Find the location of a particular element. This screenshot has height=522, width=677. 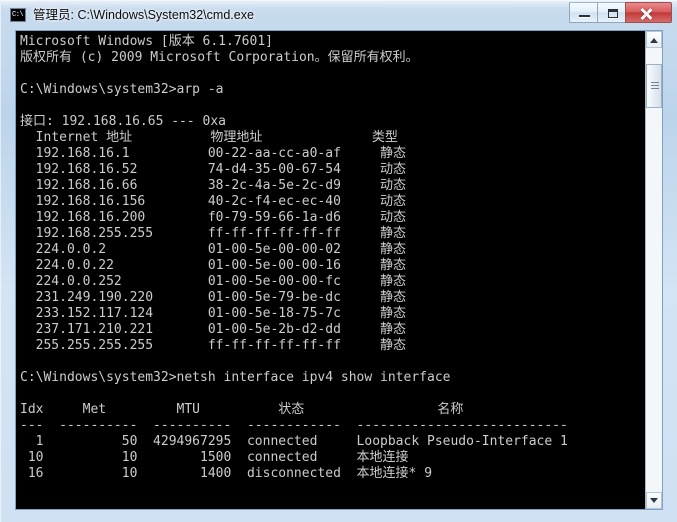

console-line: Internet 地址 物理地址 类型 is located at coordinates (209, 137).